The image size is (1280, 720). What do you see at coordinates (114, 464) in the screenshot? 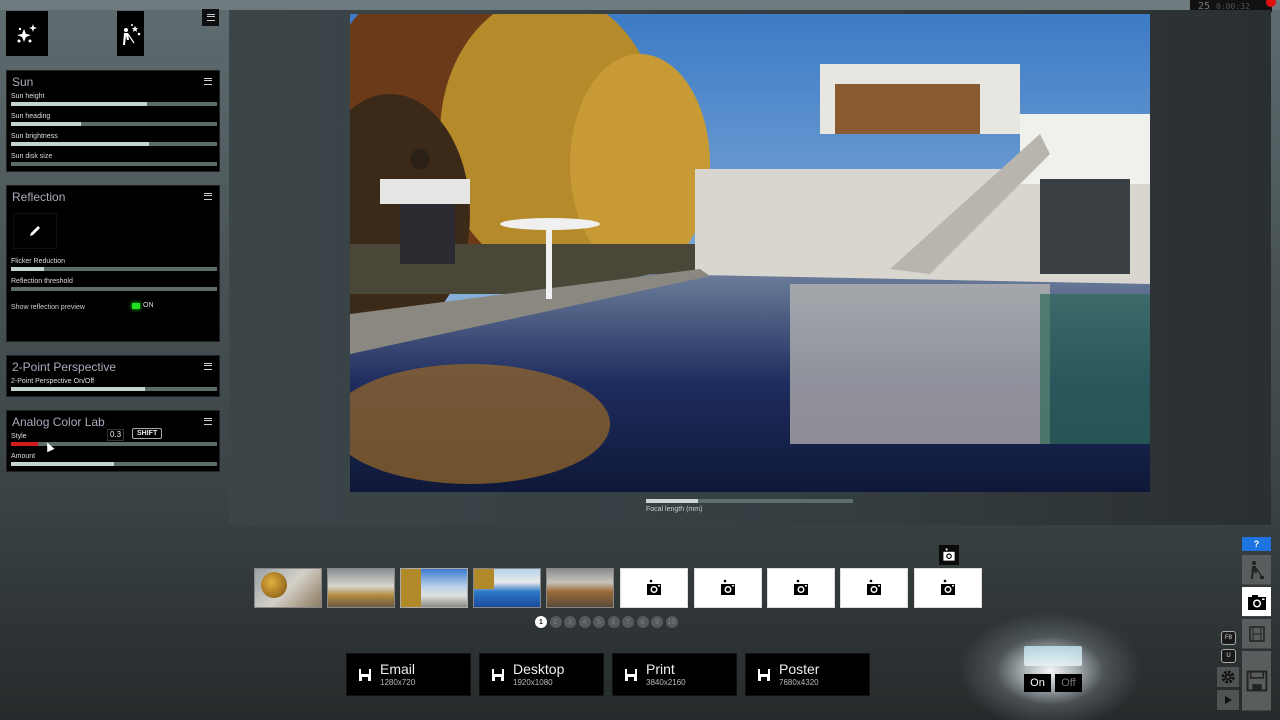
I see `amount-slider` at bounding box center [114, 464].